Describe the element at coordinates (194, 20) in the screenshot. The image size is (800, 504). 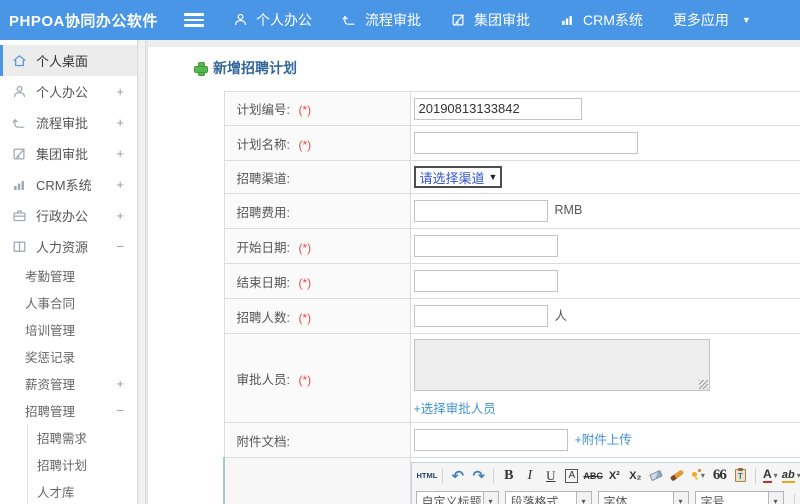
I see `menu-toggle-icon` at that location.